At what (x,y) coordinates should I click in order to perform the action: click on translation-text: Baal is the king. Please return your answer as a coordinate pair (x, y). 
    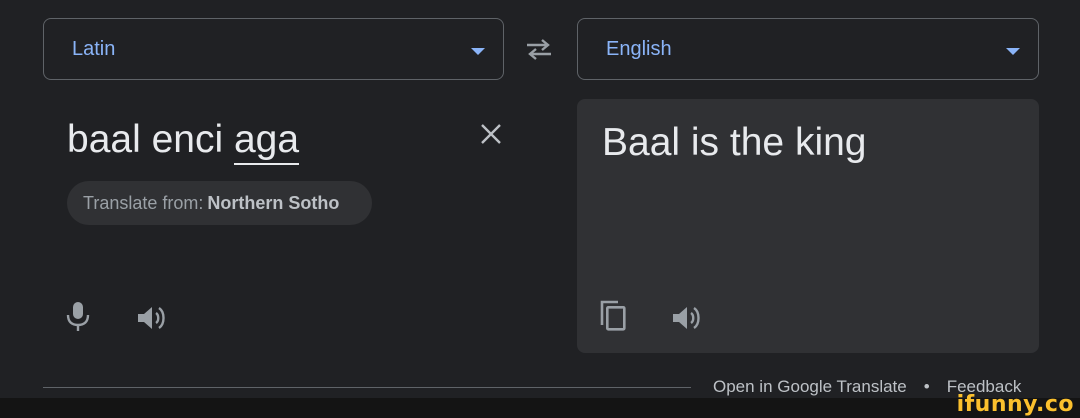
    Looking at the image, I should click on (734, 142).